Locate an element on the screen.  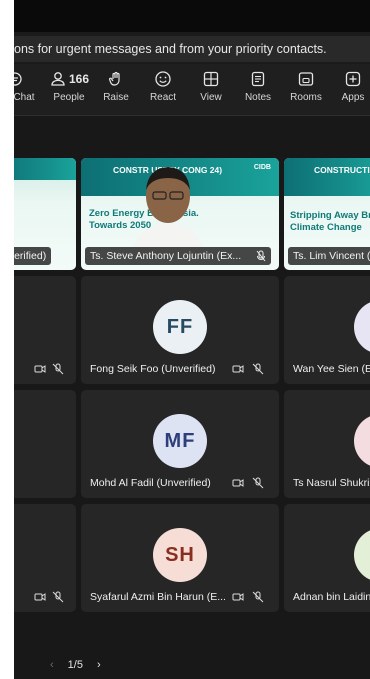
speaker-video is located at coordinates (168, 211).